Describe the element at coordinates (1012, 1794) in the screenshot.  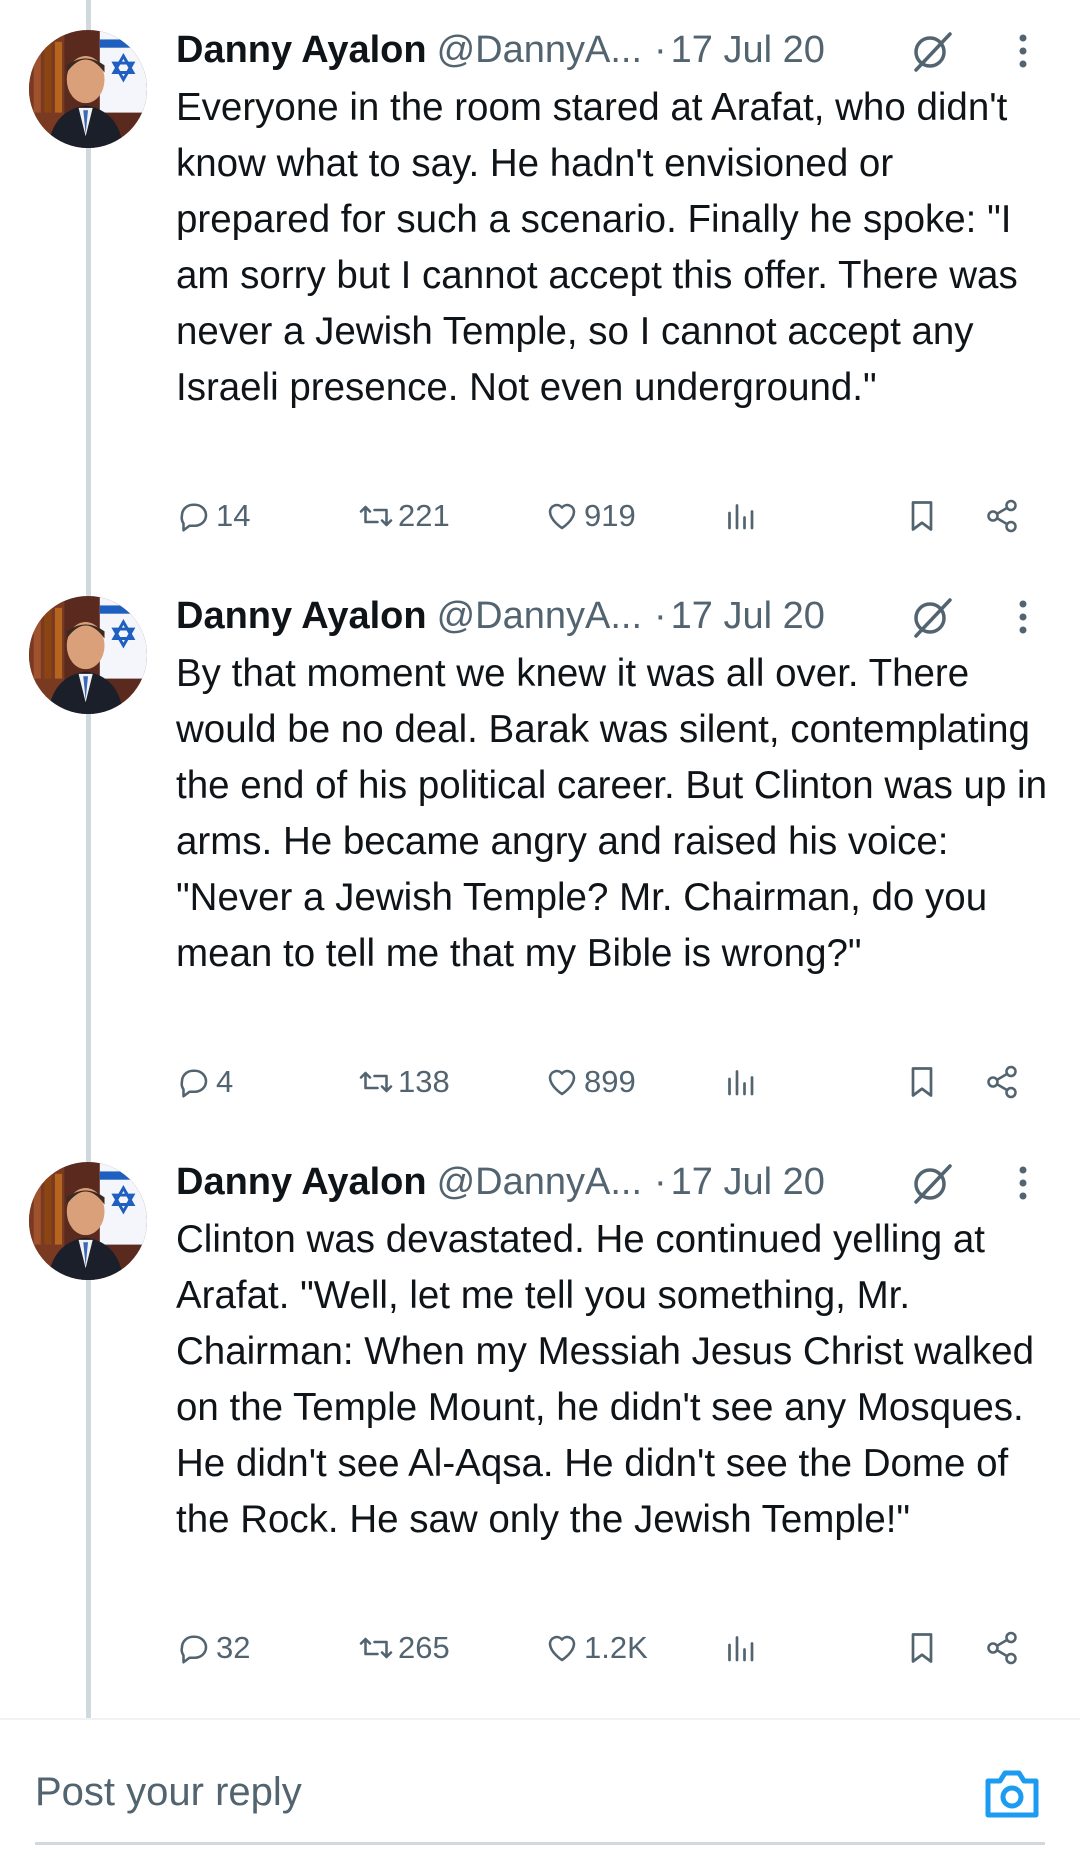
I see `camera-icon` at that location.